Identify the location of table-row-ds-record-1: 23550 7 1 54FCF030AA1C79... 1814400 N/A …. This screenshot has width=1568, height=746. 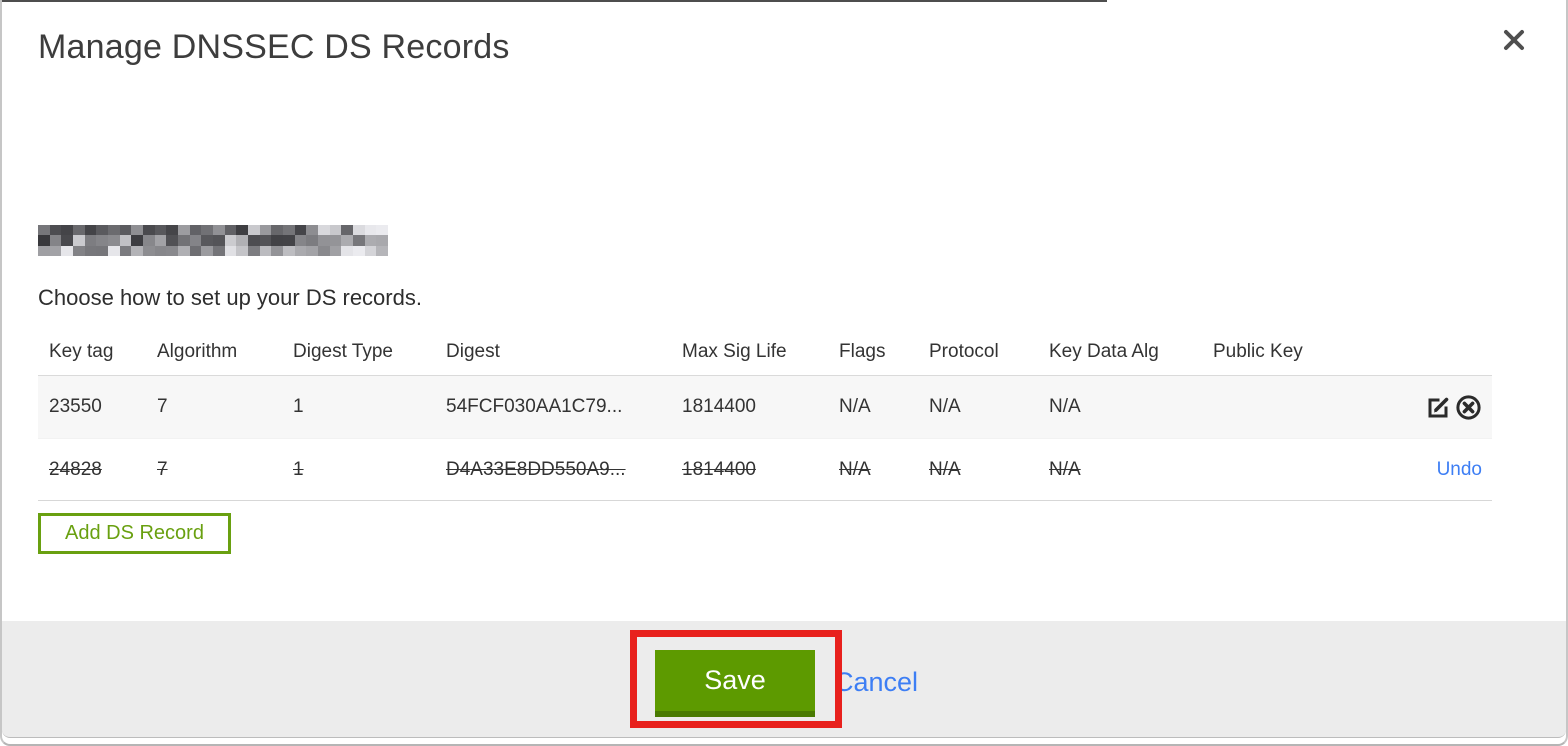
(765, 406).